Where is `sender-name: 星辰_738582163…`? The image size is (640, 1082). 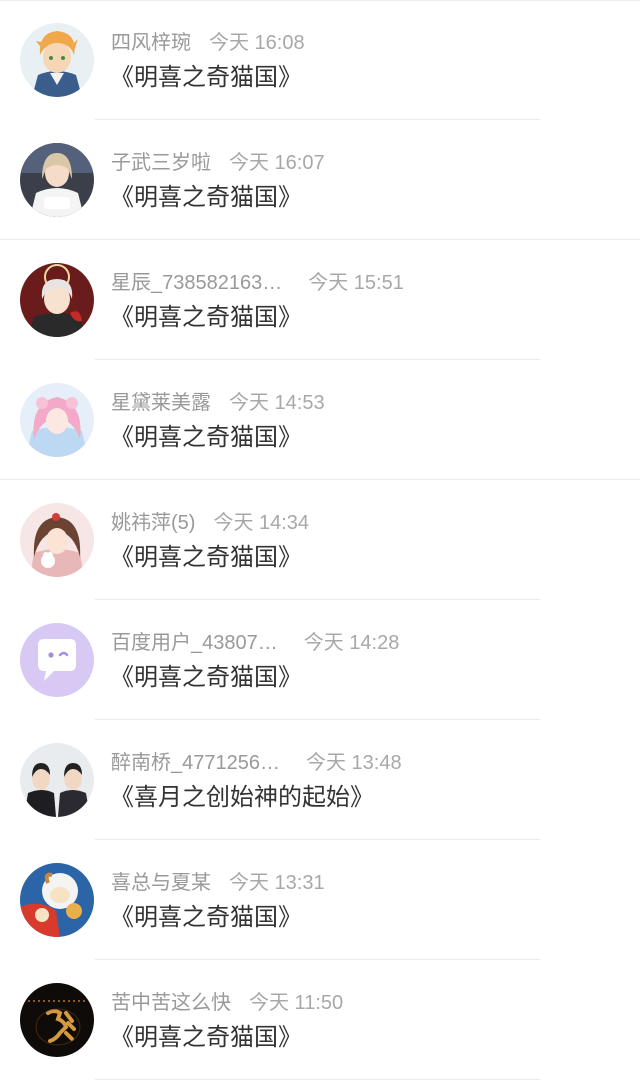
sender-name: 星辰_738582163… is located at coordinates (196, 283).